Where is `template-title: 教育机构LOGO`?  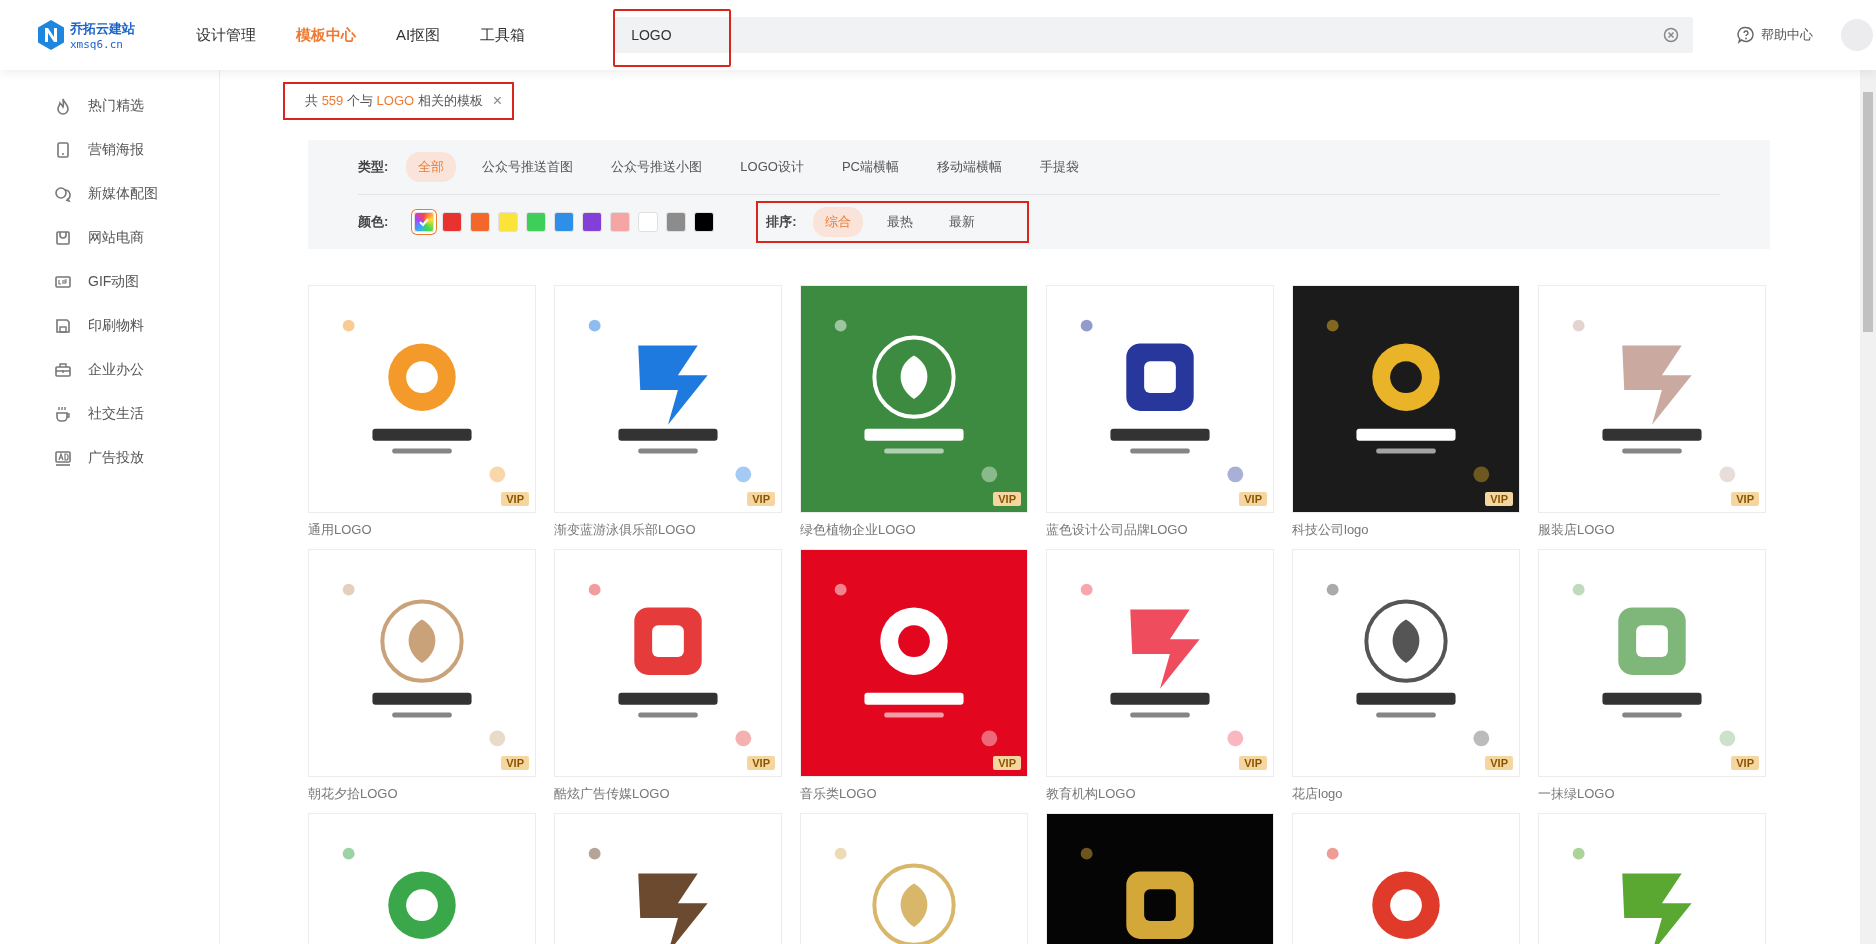
template-title: 教育机构LOGO is located at coordinates (1160, 793).